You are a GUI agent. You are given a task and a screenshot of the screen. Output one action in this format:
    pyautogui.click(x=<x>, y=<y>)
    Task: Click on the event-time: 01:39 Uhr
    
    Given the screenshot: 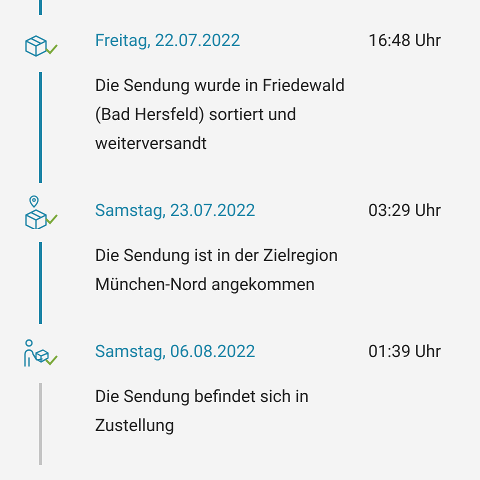 What is the action you would take?
    pyautogui.click(x=404, y=352)
    